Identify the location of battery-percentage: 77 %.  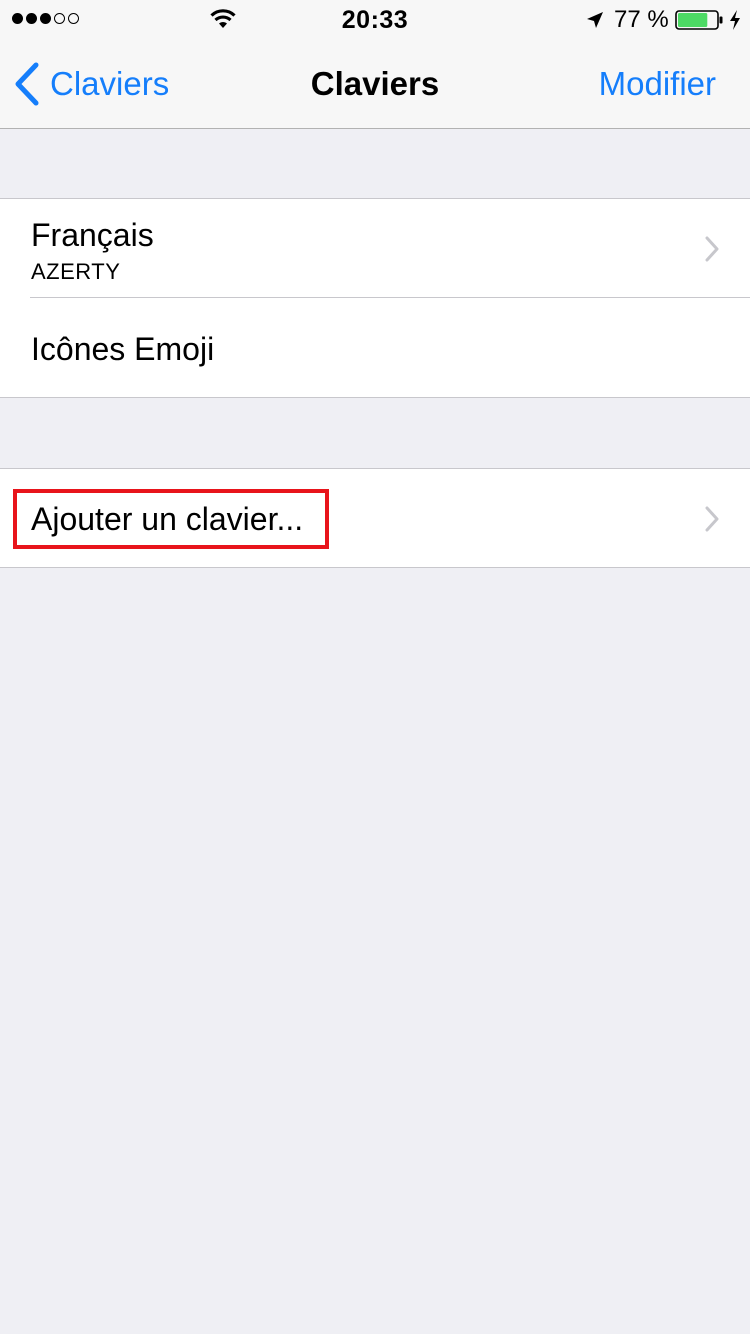
(641, 19).